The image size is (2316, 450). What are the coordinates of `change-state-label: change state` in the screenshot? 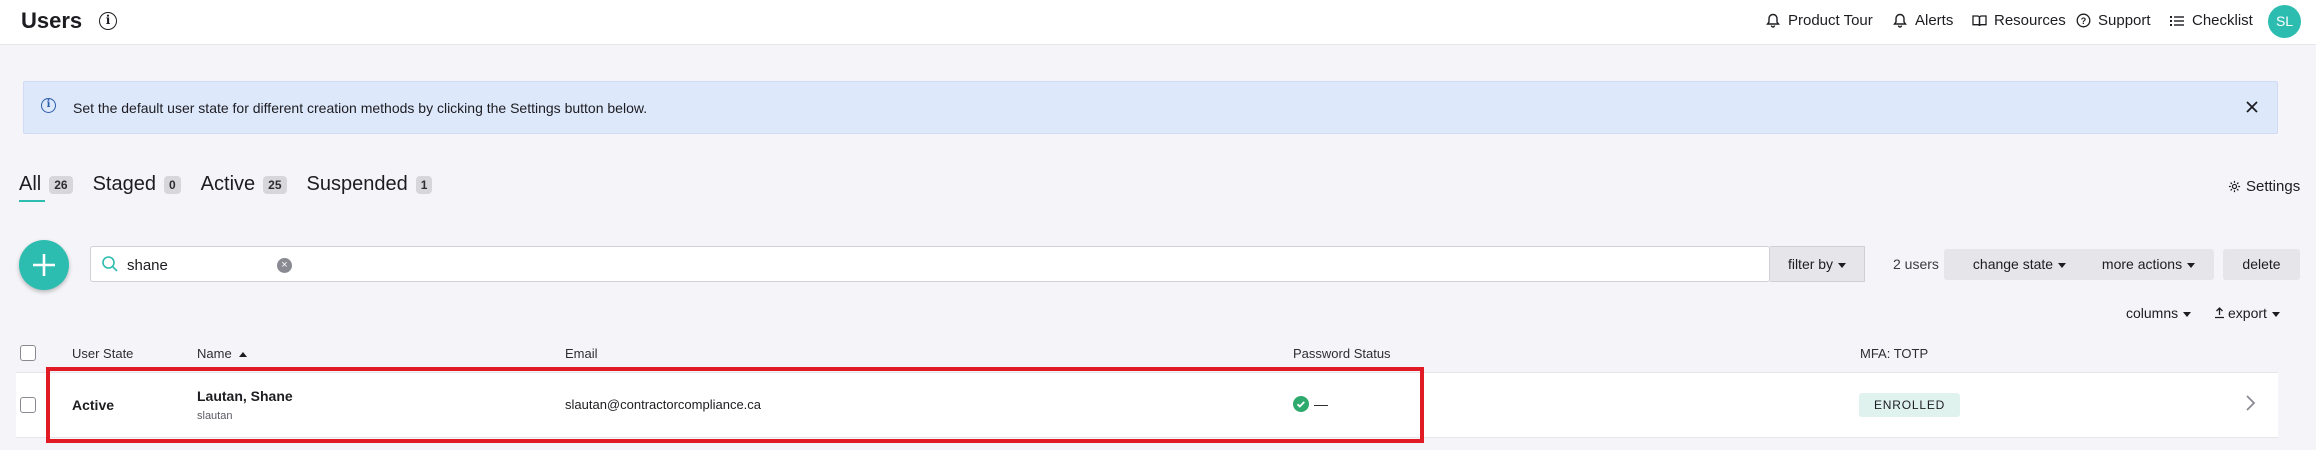 It's located at (2013, 264).